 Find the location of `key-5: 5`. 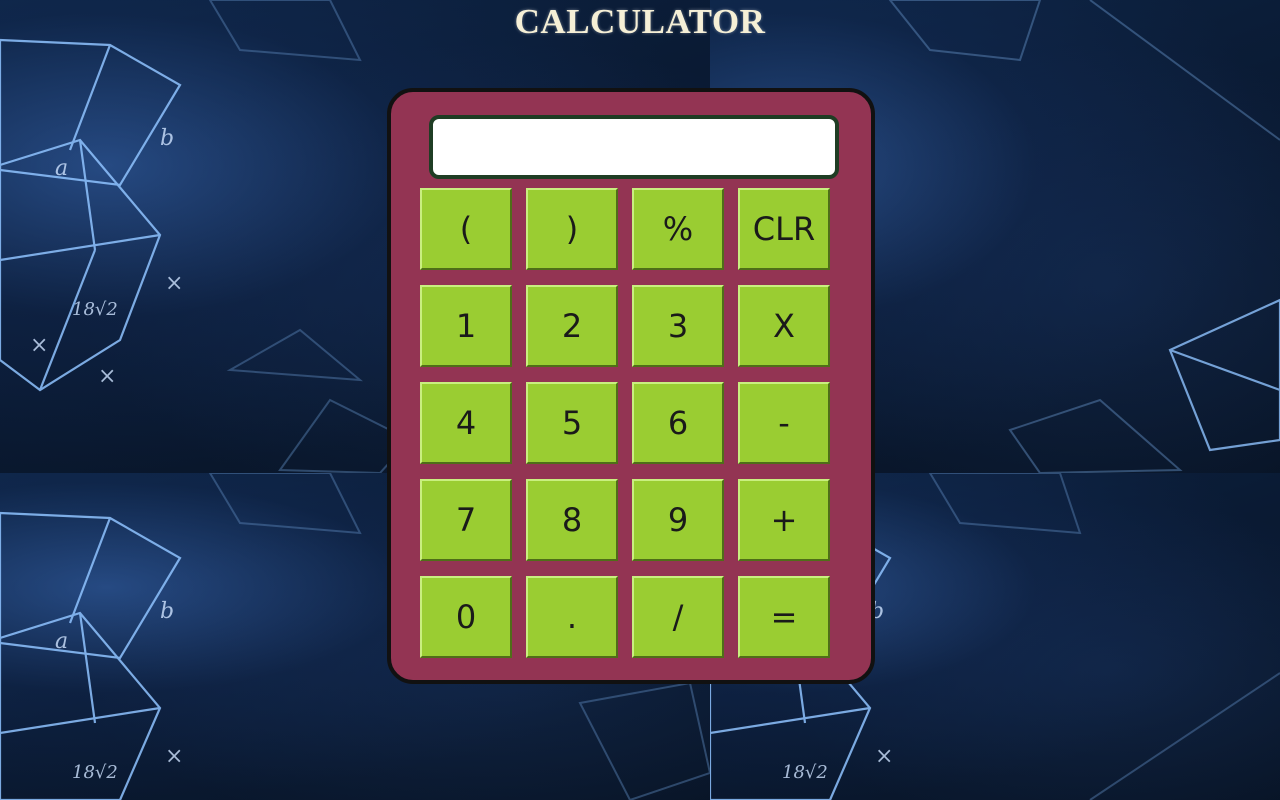

key-5: 5 is located at coordinates (572, 423).